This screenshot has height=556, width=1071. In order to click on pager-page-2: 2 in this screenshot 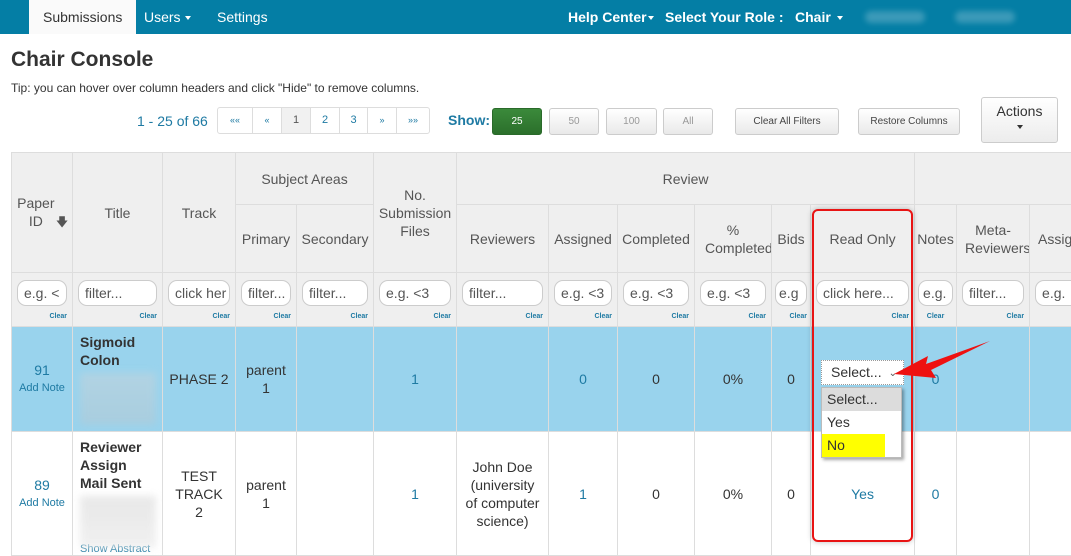, I will do `click(324, 120)`.